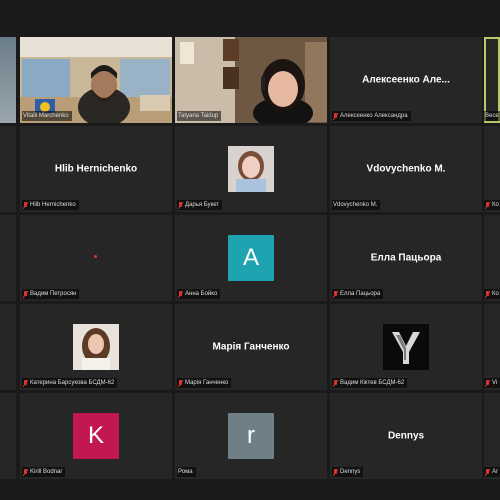  What do you see at coordinates (51, 294) in the screenshot?
I see `participant-name-label: Вадим Петросян` at bounding box center [51, 294].